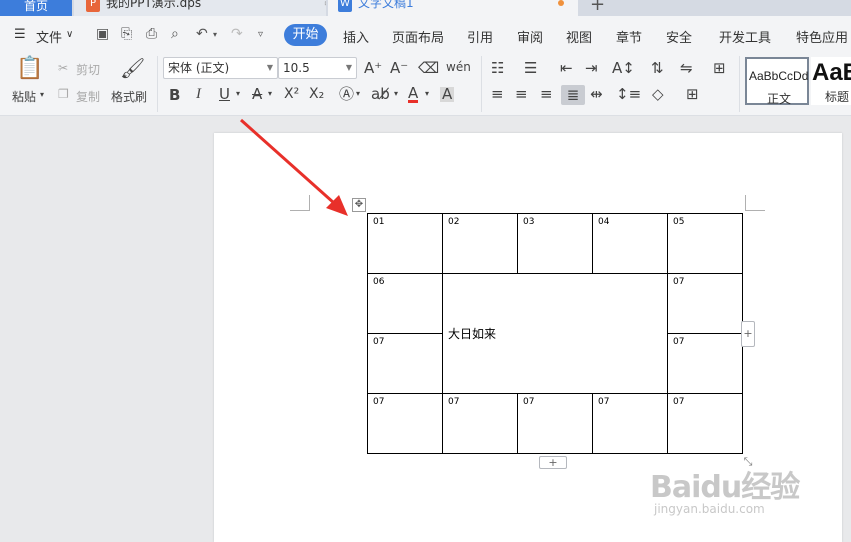 The image size is (851, 542). I want to click on annotation-arrow, so click(294, 167).